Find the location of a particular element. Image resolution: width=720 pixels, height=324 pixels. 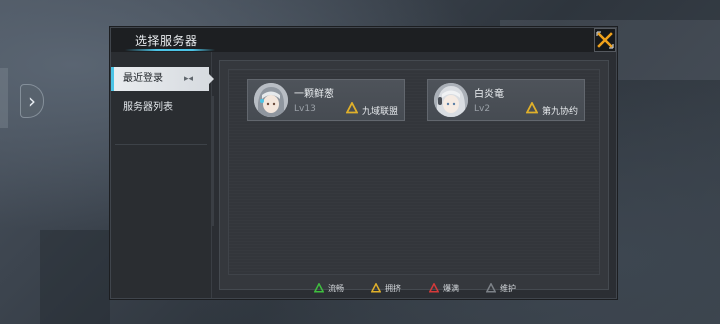

active-pointer-icon is located at coordinates (211, 79).